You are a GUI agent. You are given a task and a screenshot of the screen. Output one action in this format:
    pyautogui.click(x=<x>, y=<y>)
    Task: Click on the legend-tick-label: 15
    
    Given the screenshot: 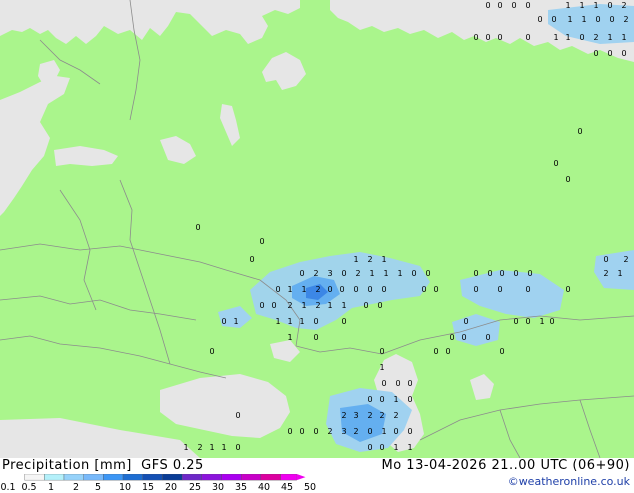 What is the action you would take?
    pyautogui.click(x=148, y=487)
    